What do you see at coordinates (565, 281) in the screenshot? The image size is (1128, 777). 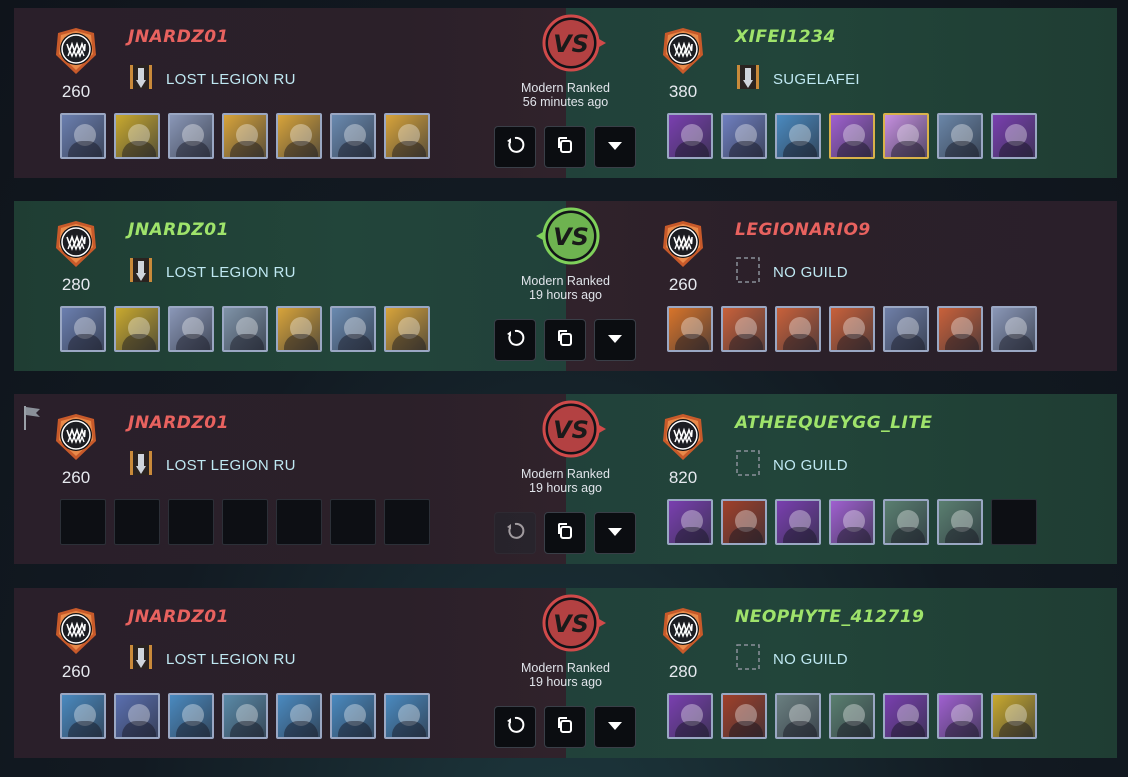 I see `battle-mode: Modern Ranked` at bounding box center [565, 281].